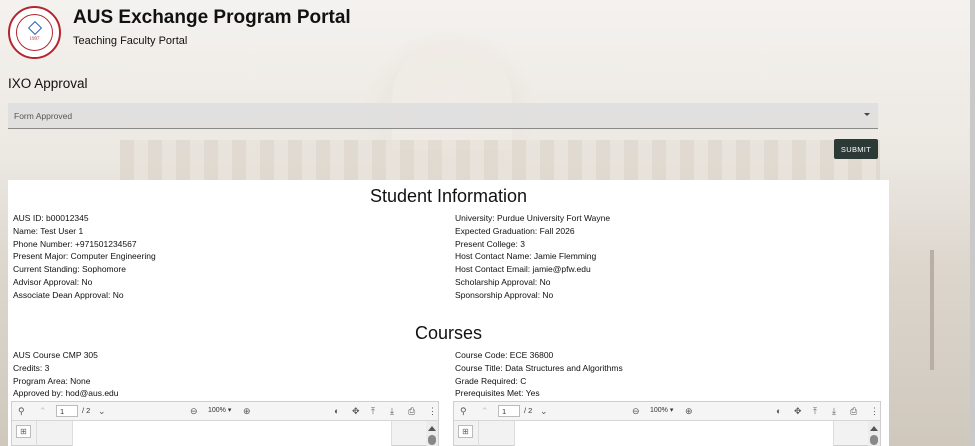  Describe the element at coordinates (533, 218) in the screenshot. I see `info-university: University: Purdue University Fort Wayne` at that location.